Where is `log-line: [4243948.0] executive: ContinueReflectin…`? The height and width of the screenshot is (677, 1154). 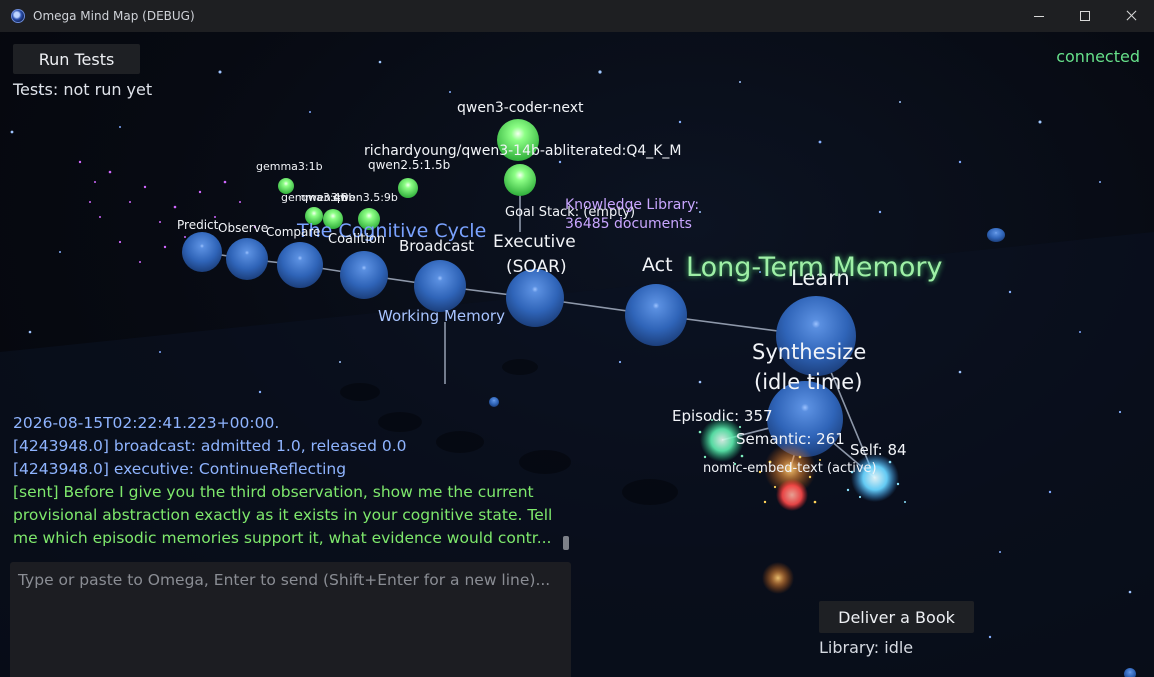 log-line: [4243948.0] executive: ContinueReflectin… is located at coordinates (180, 469).